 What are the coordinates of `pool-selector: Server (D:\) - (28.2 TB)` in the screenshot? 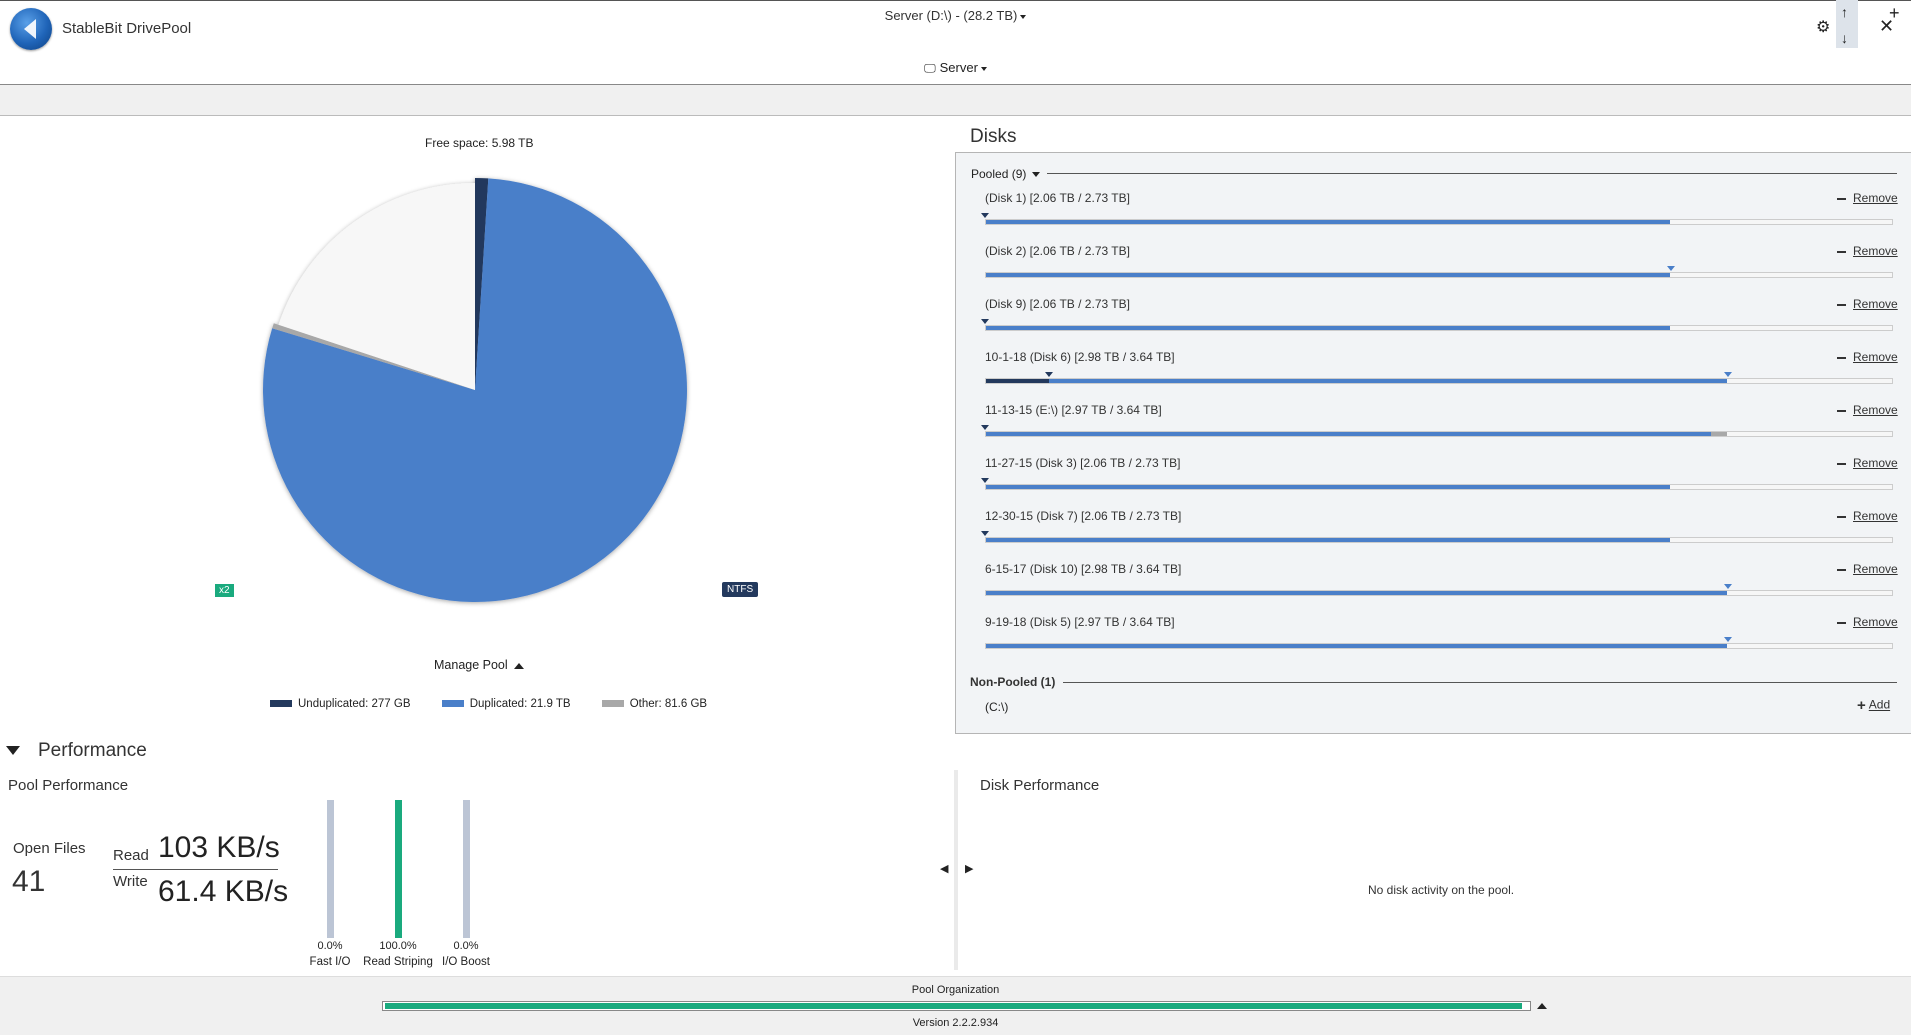 It's located at (955, 15).